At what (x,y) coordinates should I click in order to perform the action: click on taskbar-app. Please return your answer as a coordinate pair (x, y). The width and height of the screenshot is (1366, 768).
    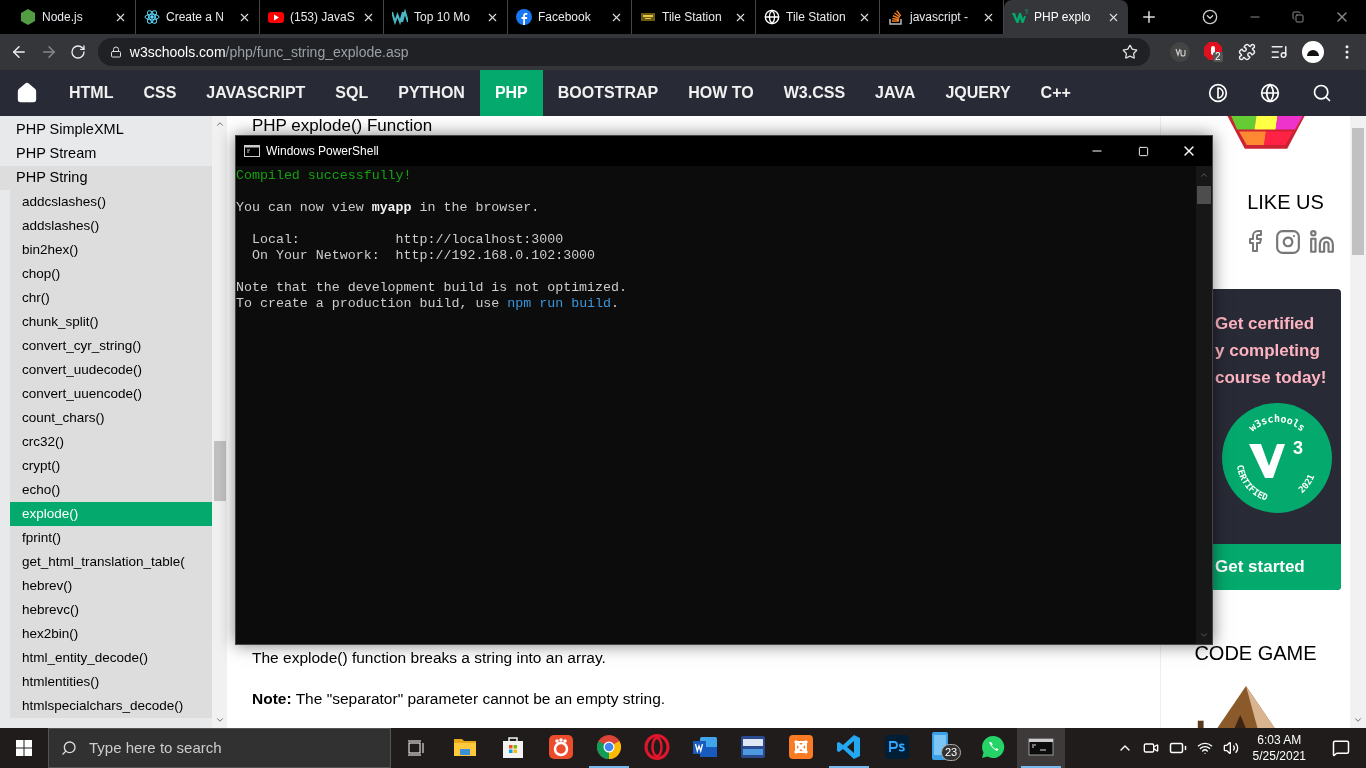
    Looking at the image, I should click on (1041, 748).